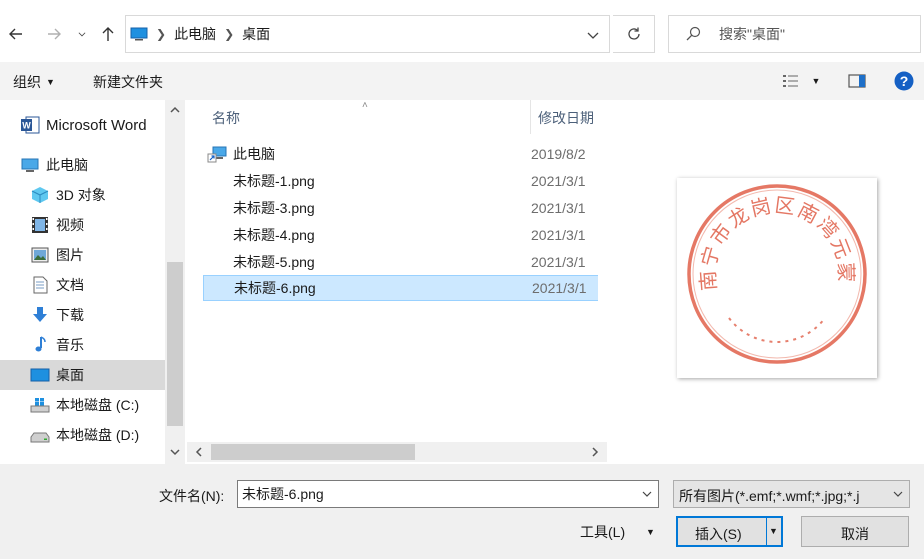  I want to click on nav-item-microsoft-word: W Microsoft Word, so click(82, 125).